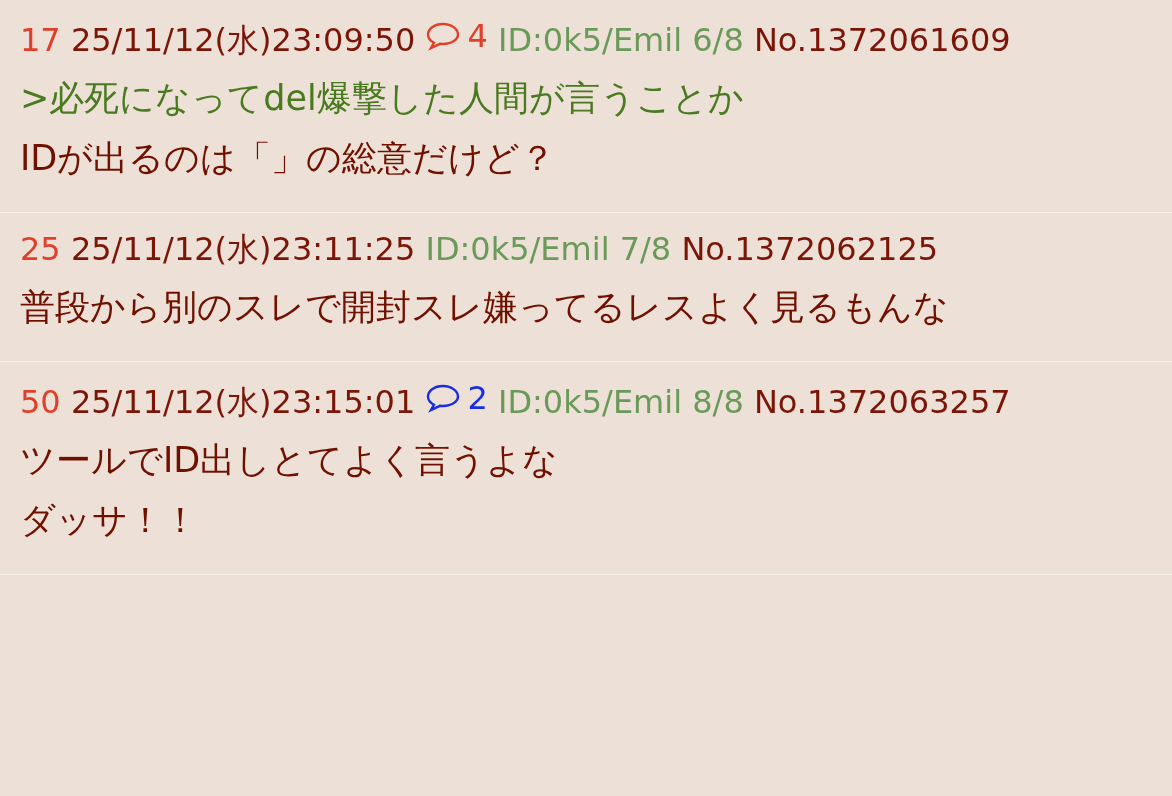 This screenshot has width=1172, height=796. Describe the element at coordinates (882, 40) in the screenshot. I see `post-no: No.1372061609` at that location.